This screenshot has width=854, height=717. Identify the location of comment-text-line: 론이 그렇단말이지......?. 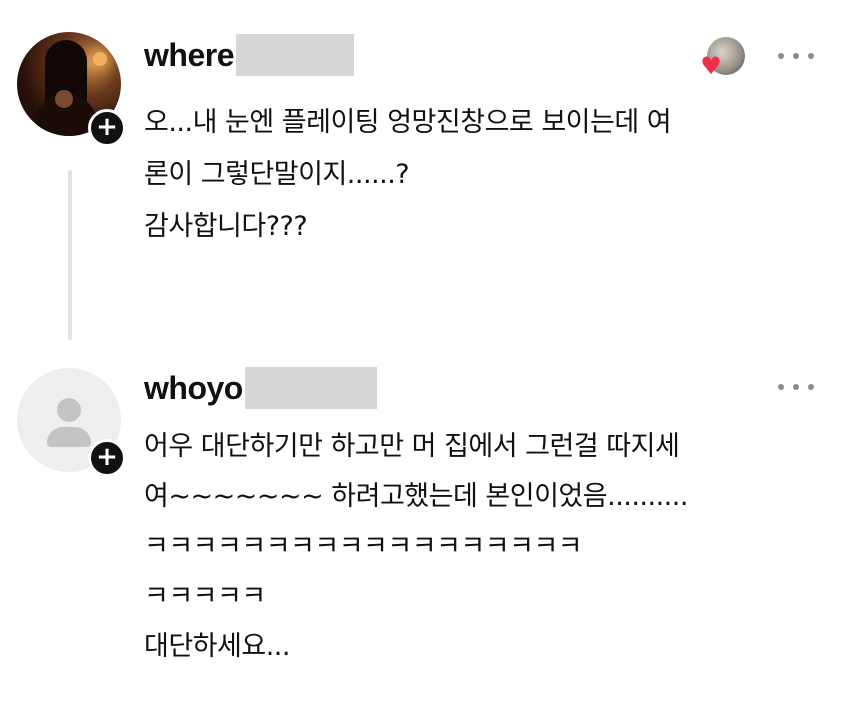
(277, 174).